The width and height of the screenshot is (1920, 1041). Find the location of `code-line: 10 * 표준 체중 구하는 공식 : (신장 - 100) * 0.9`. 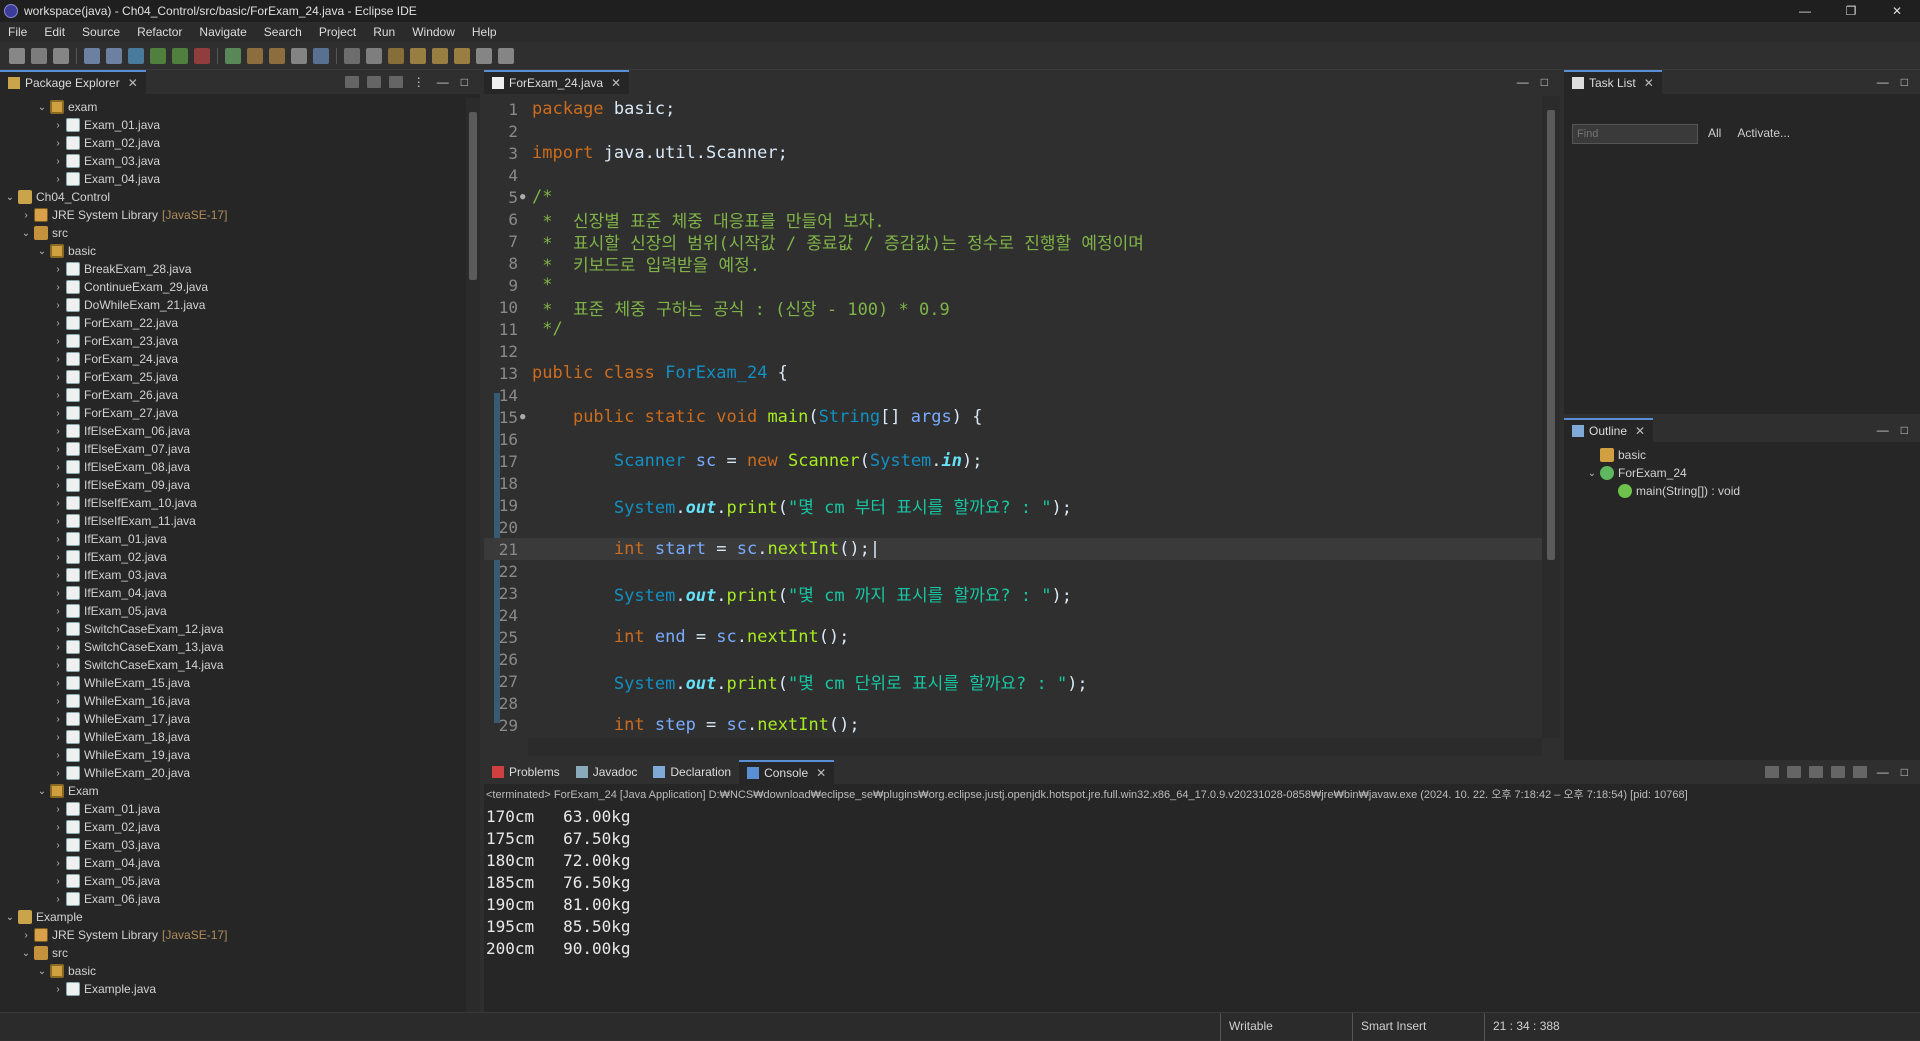

code-line: 10 * 표준 체중 구하는 공식 : (신장 - 100) * 0.9 is located at coordinates (1013, 308).